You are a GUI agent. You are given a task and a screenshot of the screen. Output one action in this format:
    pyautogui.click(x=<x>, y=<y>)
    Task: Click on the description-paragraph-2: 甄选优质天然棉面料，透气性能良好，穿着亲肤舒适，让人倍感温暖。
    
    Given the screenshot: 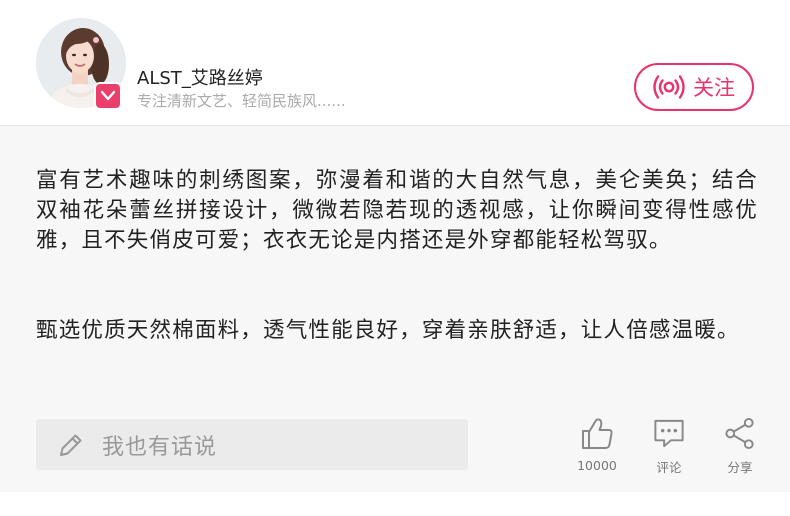 What is the action you would take?
    pyautogui.click(x=388, y=330)
    